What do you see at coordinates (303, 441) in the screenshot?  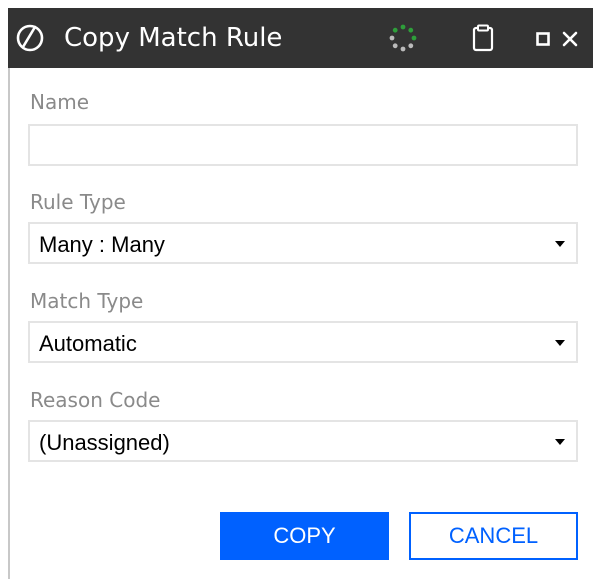 I see `reason-code-select: (Unassigned)` at bounding box center [303, 441].